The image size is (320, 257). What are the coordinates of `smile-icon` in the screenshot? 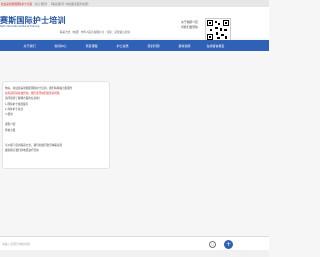 It's located at (212, 244).